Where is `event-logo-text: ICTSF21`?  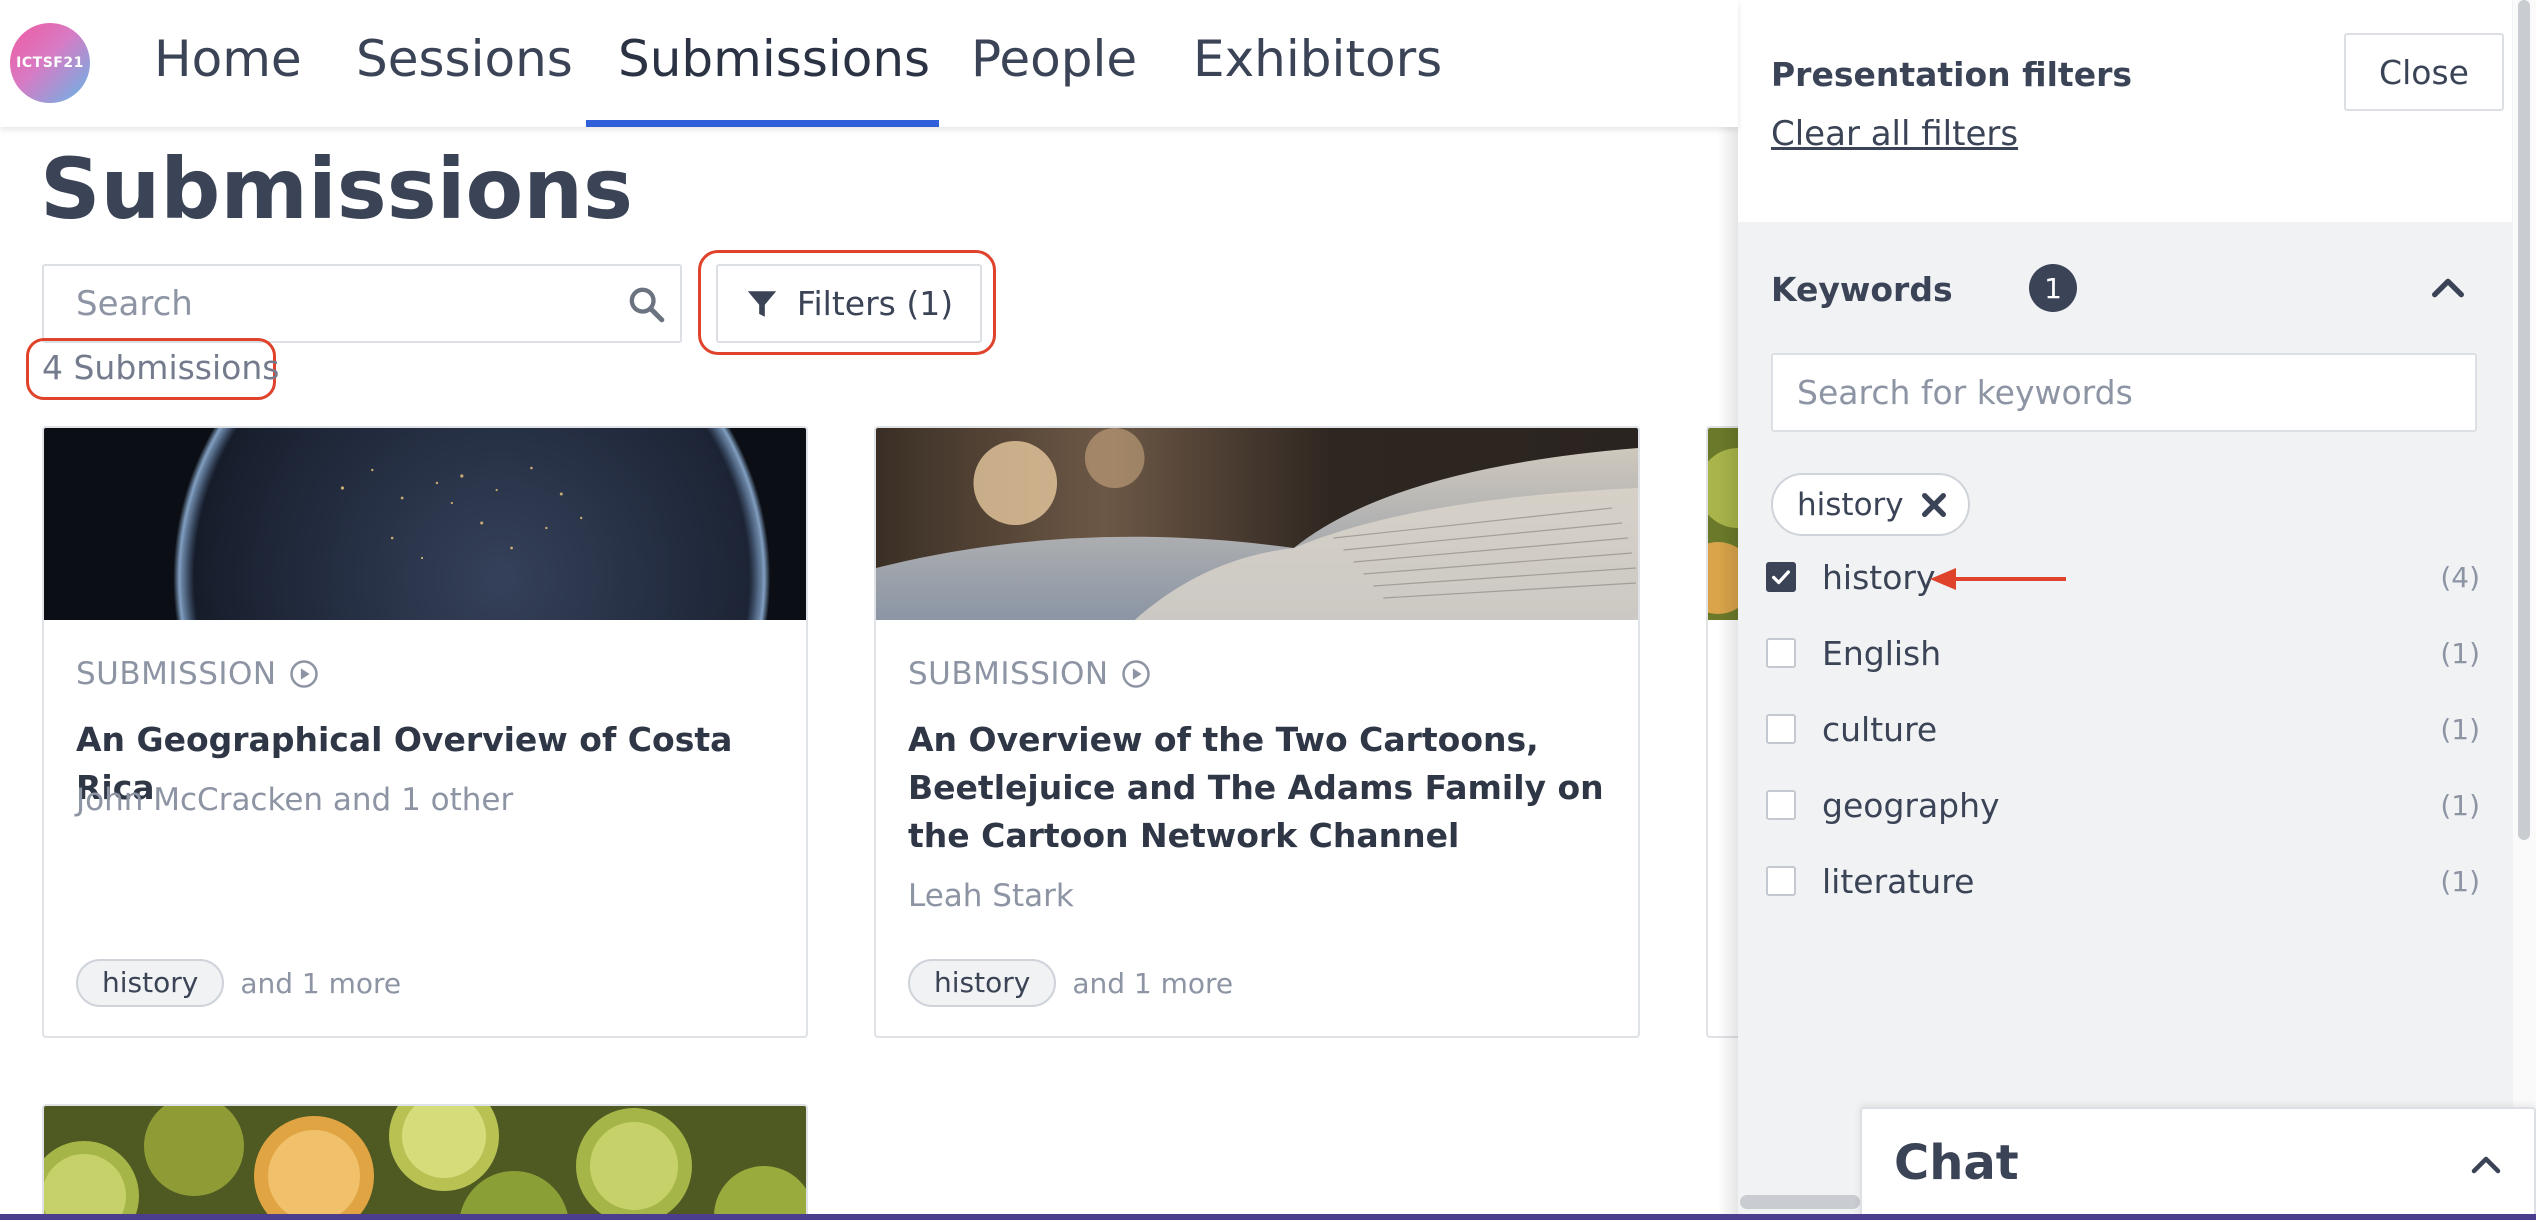 event-logo-text: ICTSF21 is located at coordinates (50, 63).